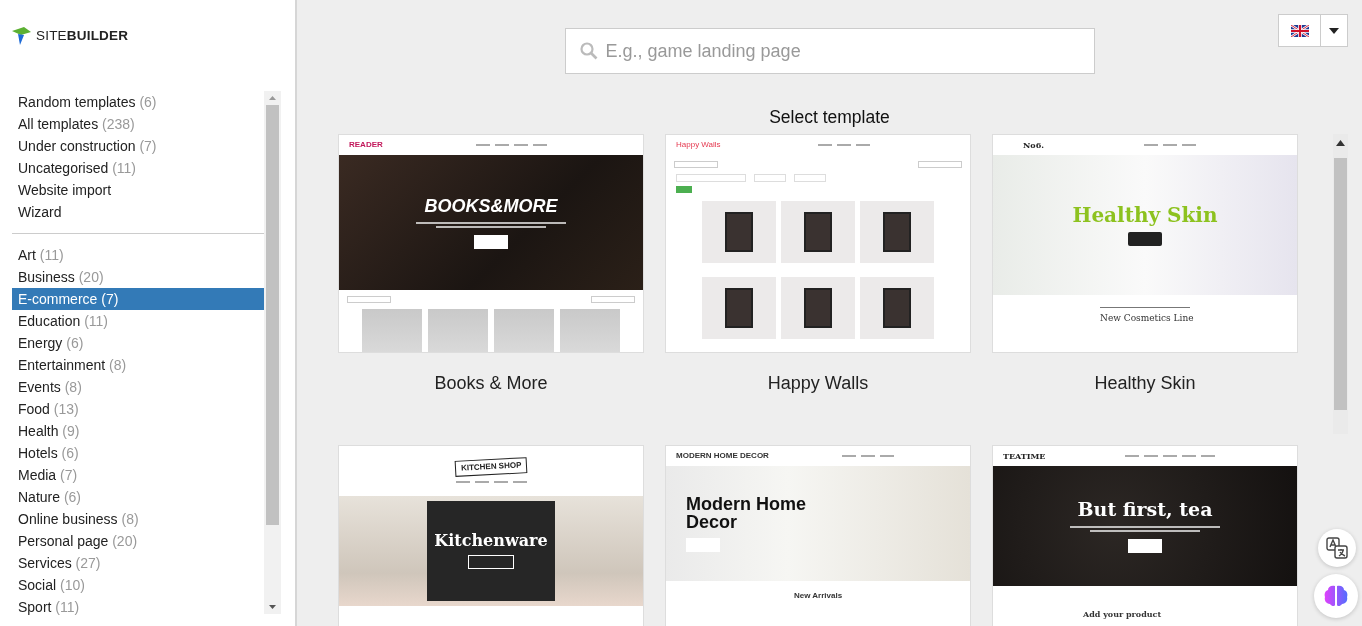 The height and width of the screenshot is (626, 1362). I want to click on site-logo: Happy Walls, so click(698, 145).